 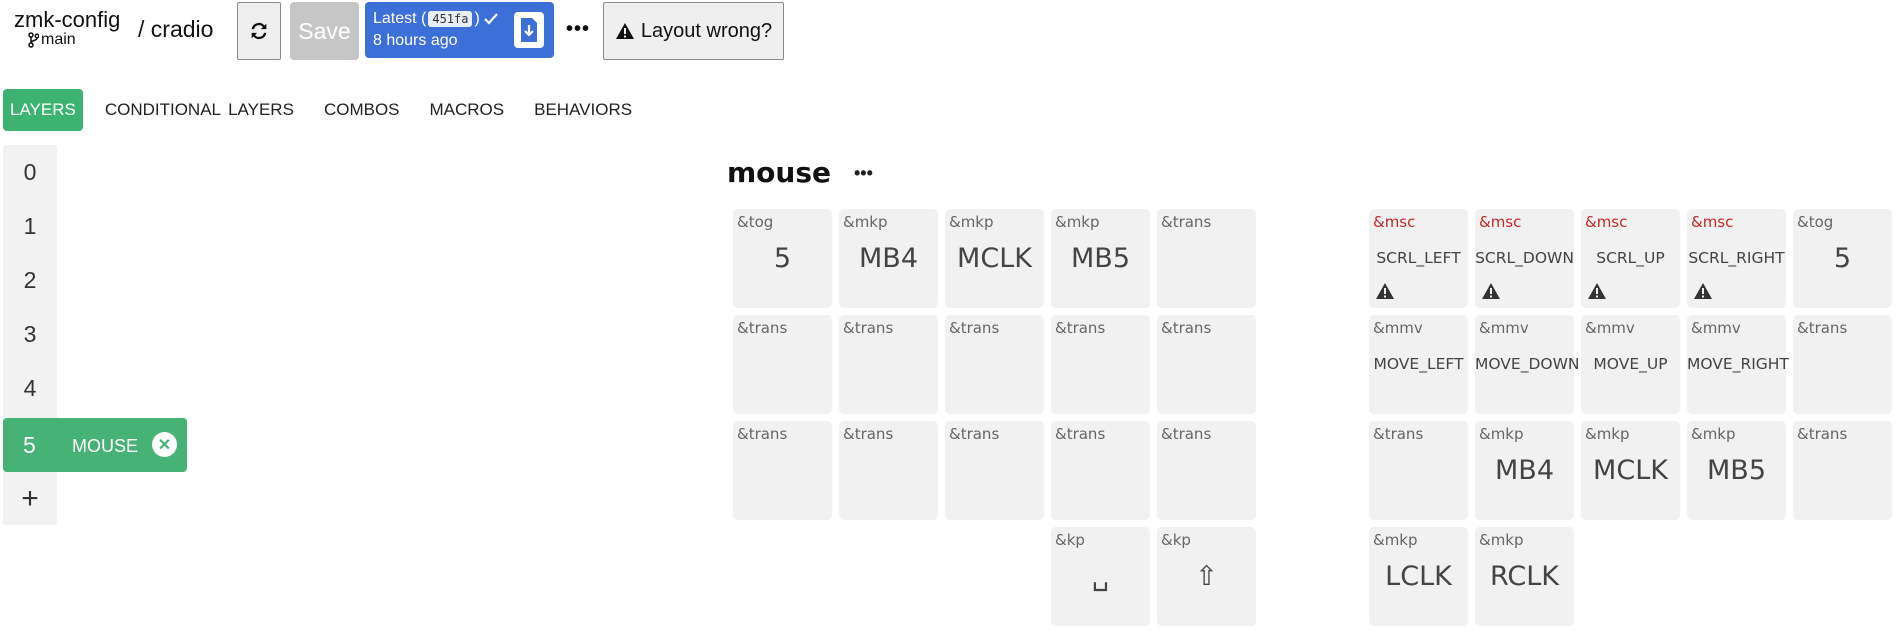 What do you see at coordinates (1842, 364) in the screenshot?
I see `key-19: &trans` at bounding box center [1842, 364].